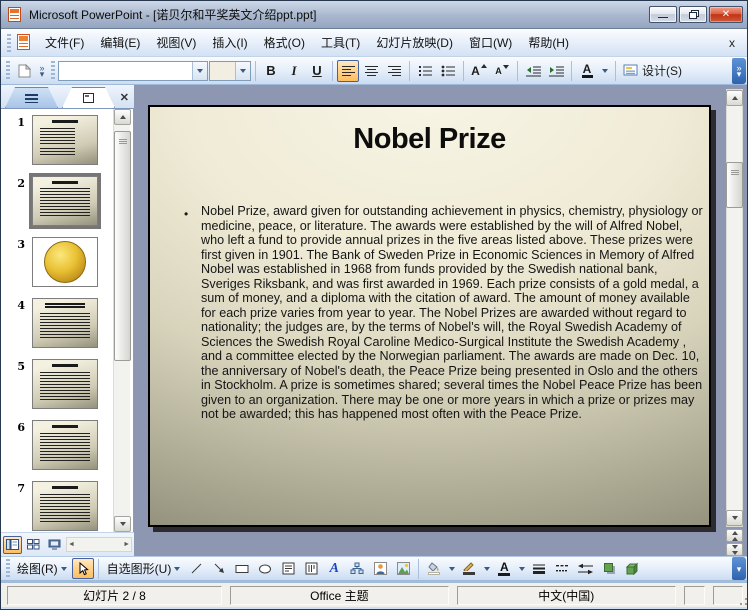  What do you see at coordinates (548, 42) in the screenshot?
I see `menu-help: 帮助(H)` at bounding box center [548, 42].